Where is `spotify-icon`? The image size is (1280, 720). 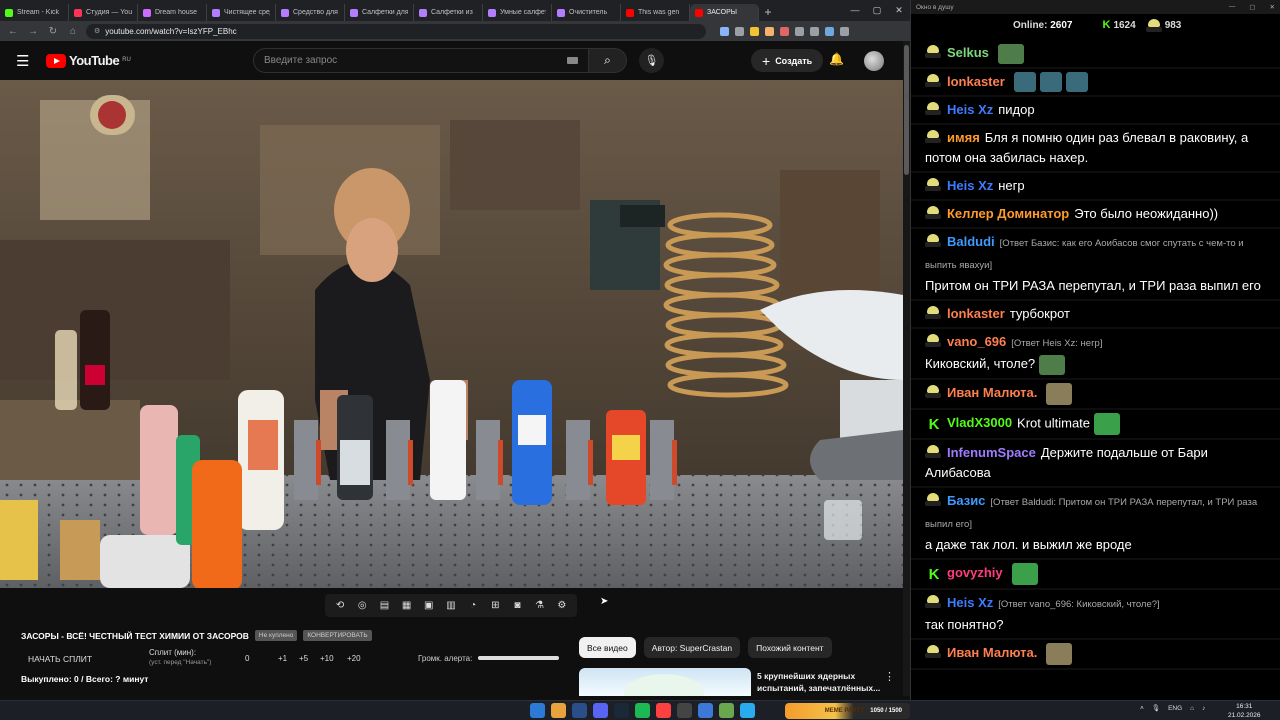 spotify-icon is located at coordinates (642, 710).